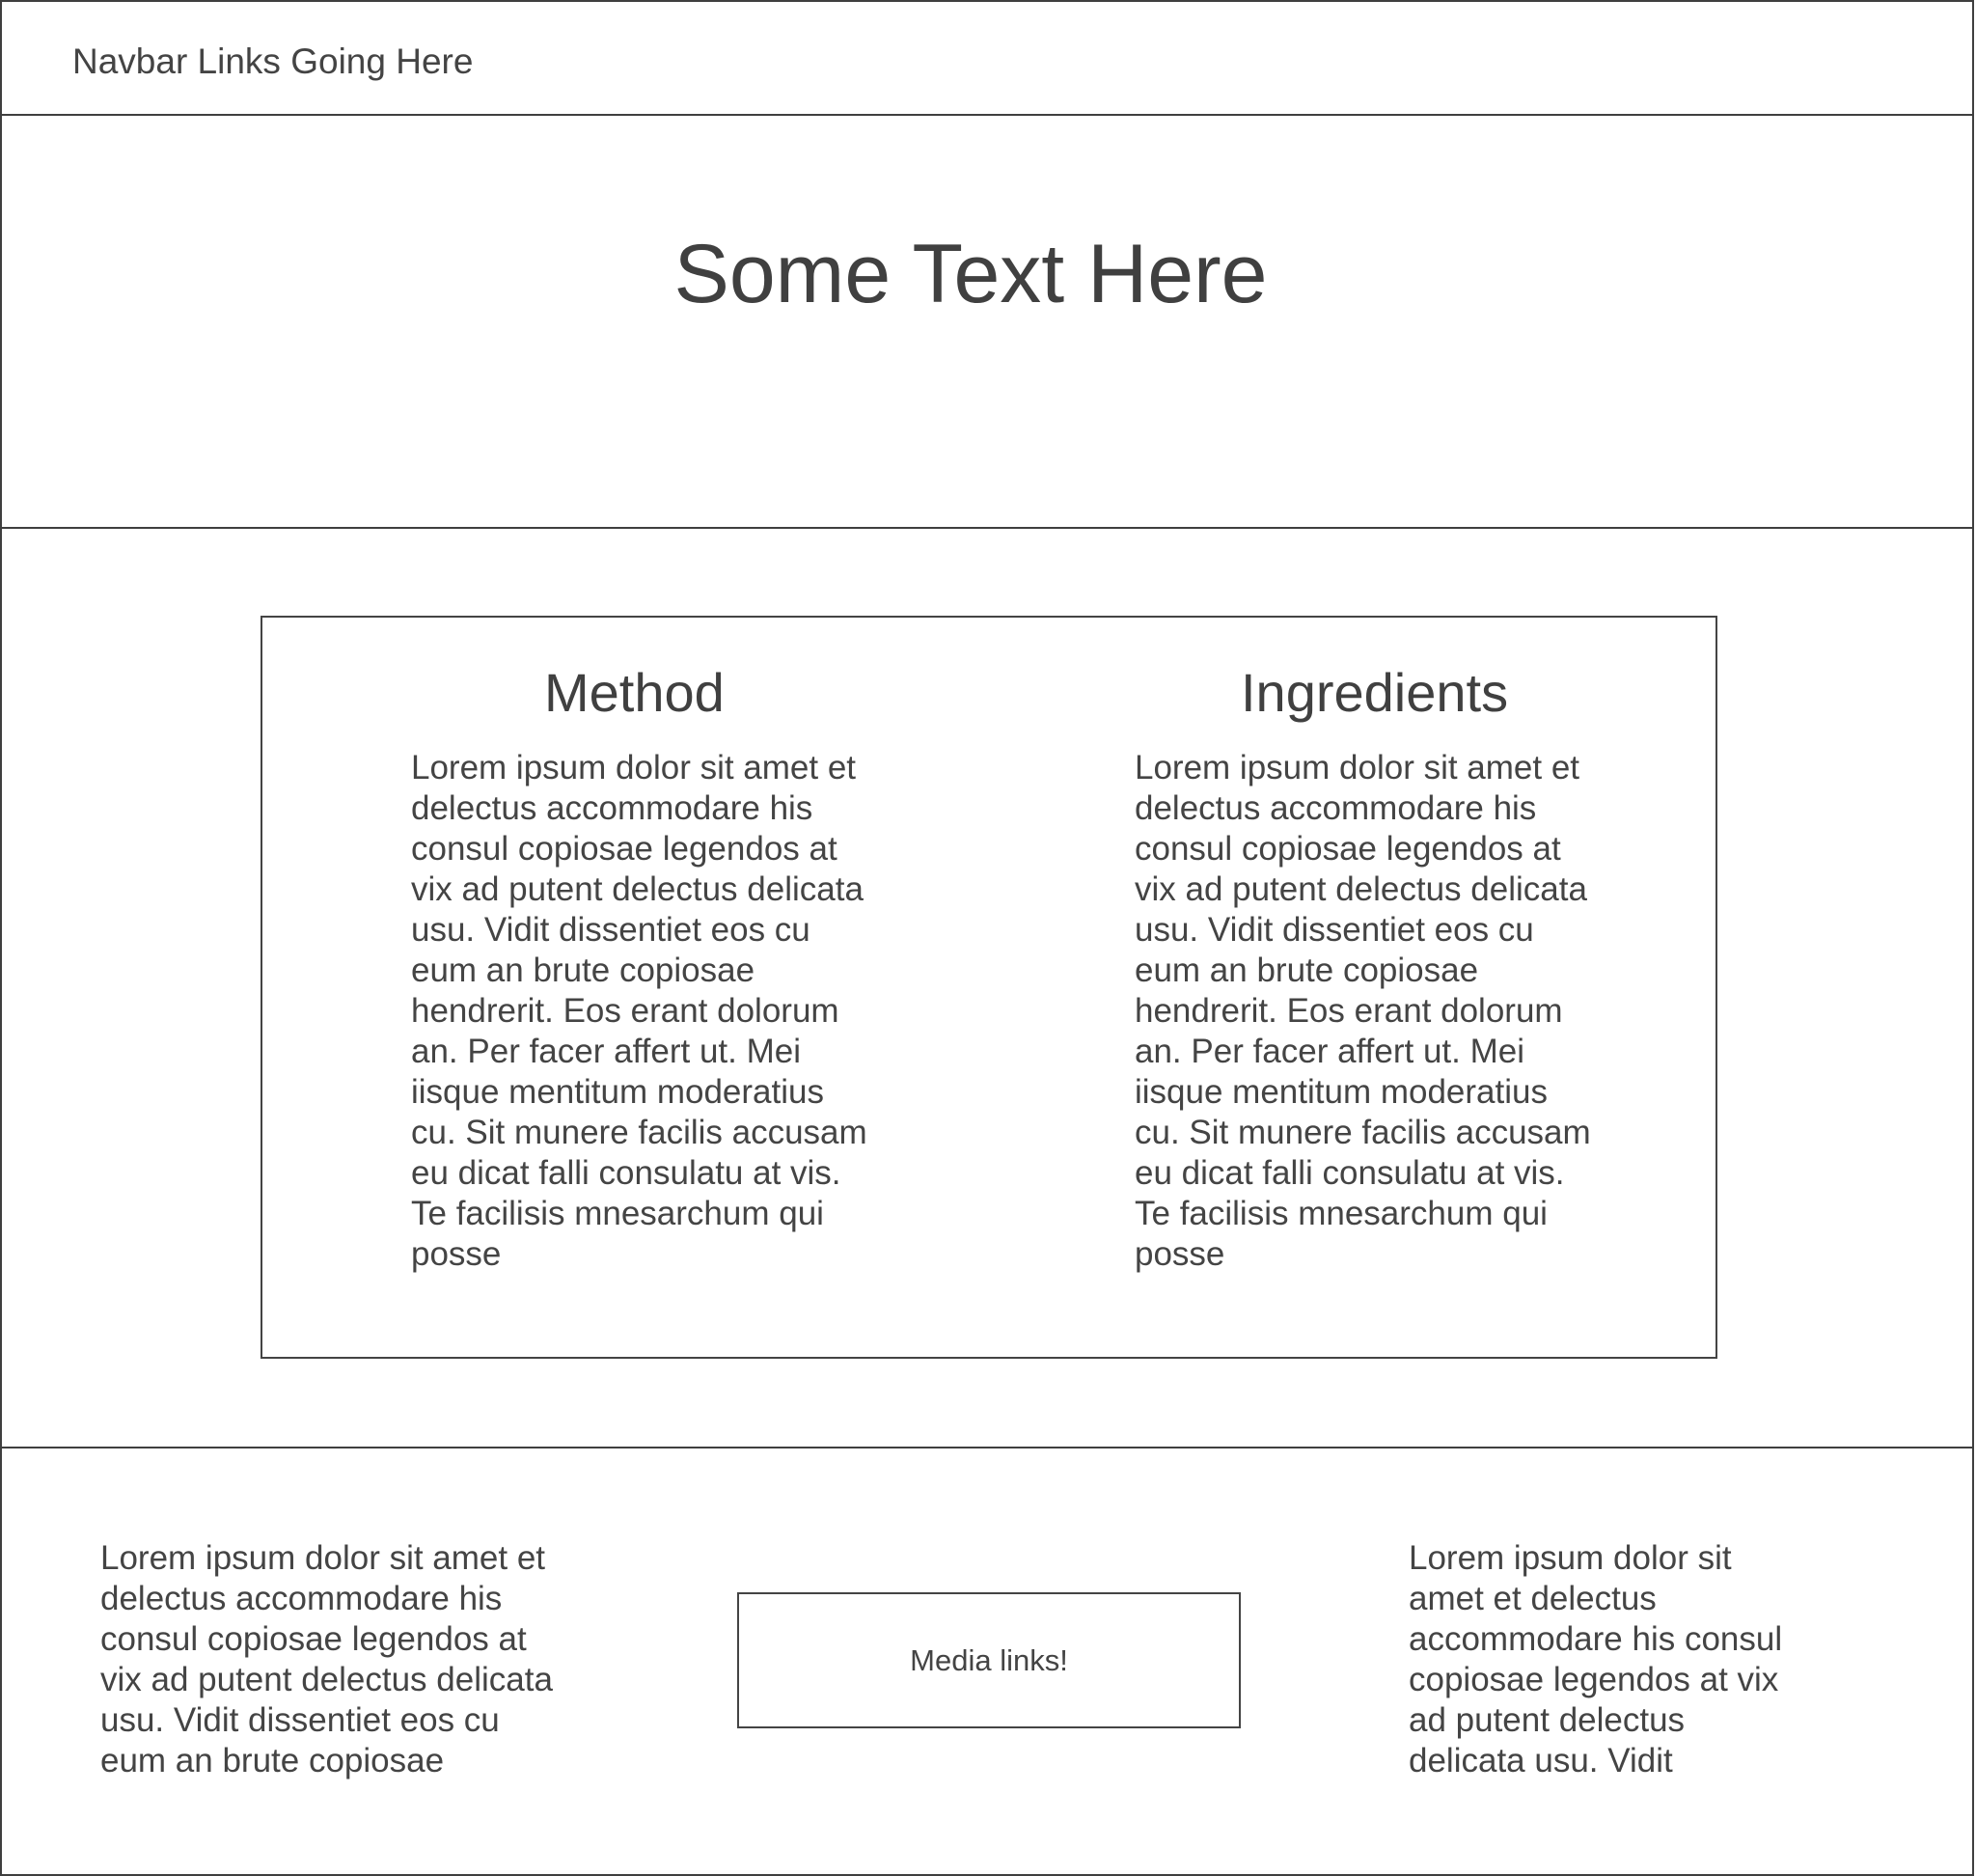  What do you see at coordinates (272, 62) in the screenshot?
I see `navbar-links-placeholder: Navbar Links Going Here` at bounding box center [272, 62].